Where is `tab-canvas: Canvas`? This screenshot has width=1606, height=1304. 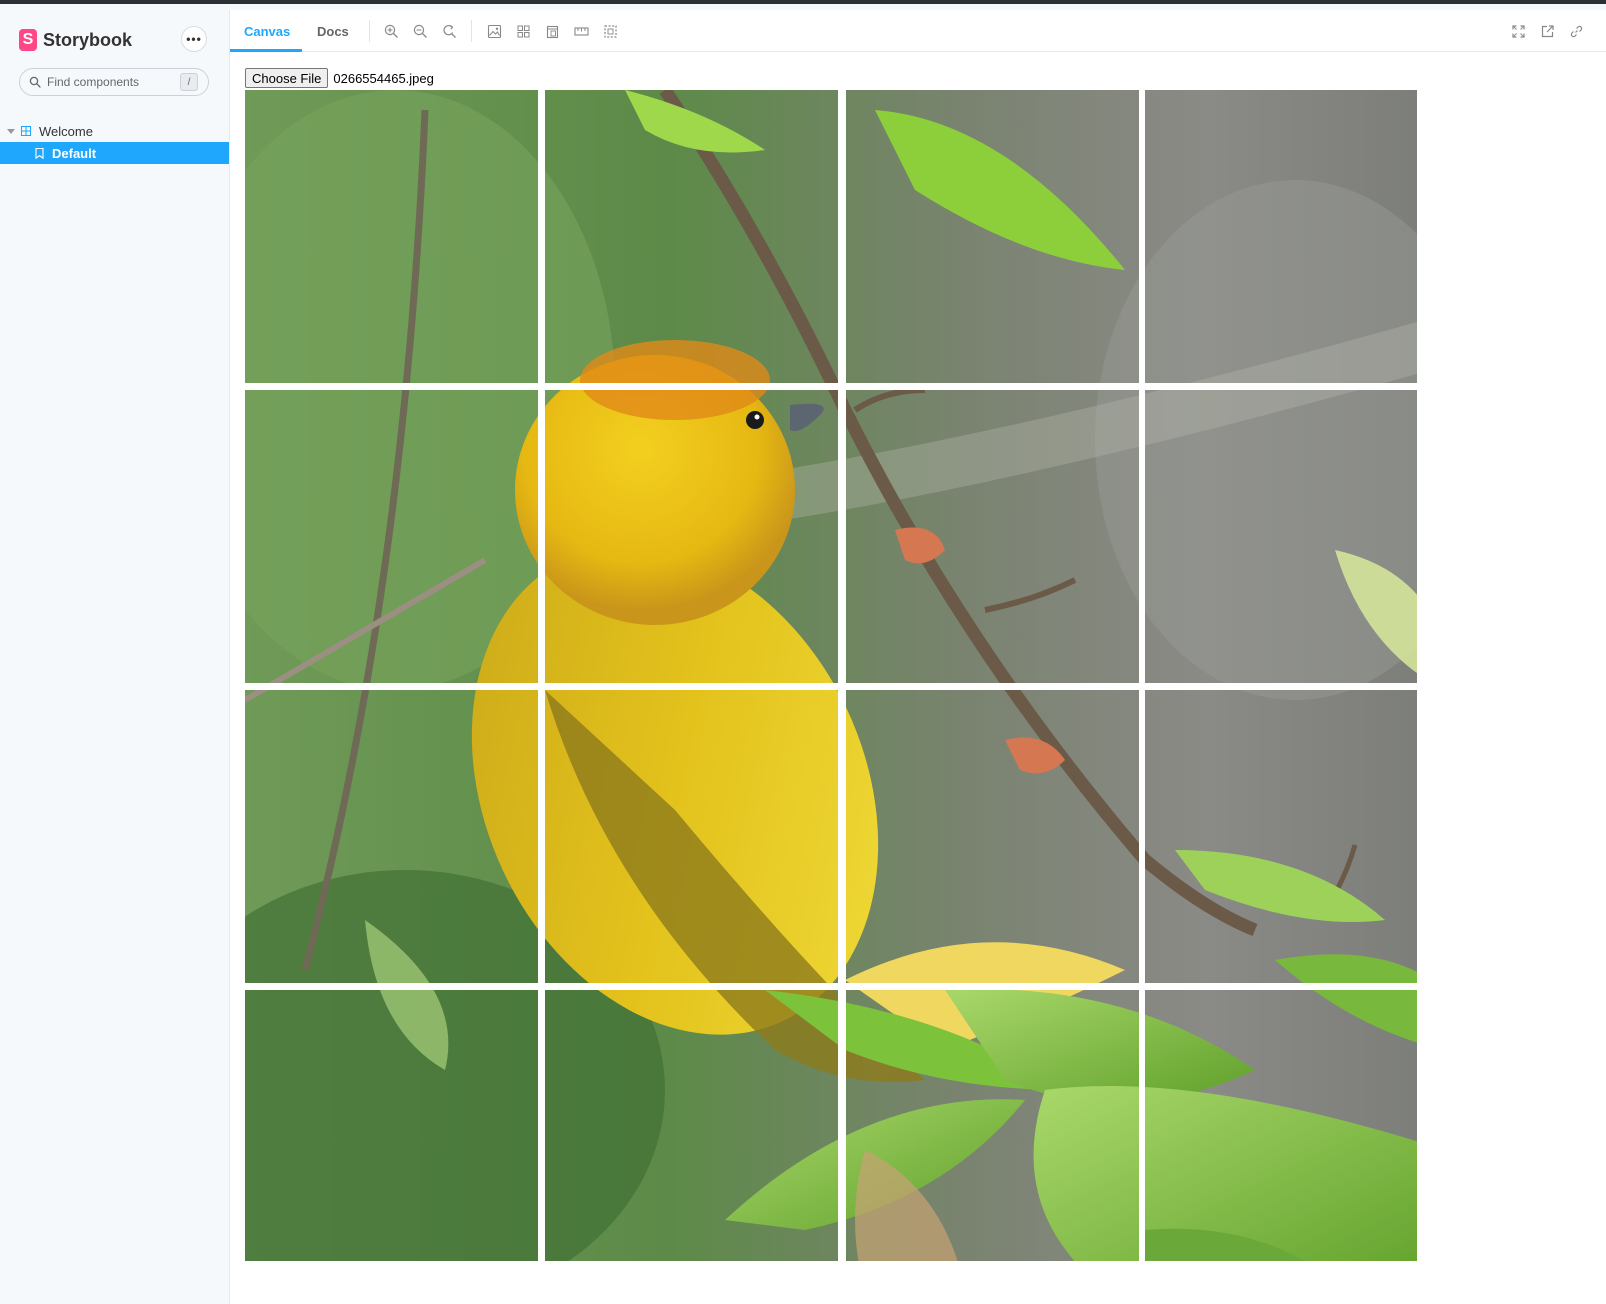
tab-canvas: Canvas is located at coordinates (267, 31).